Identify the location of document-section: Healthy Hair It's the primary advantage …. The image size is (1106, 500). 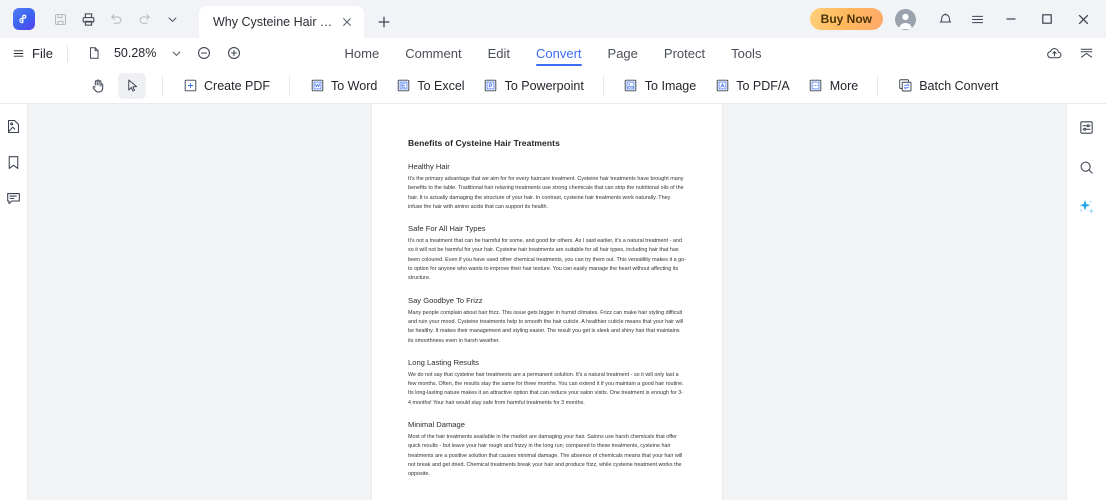
(547, 187).